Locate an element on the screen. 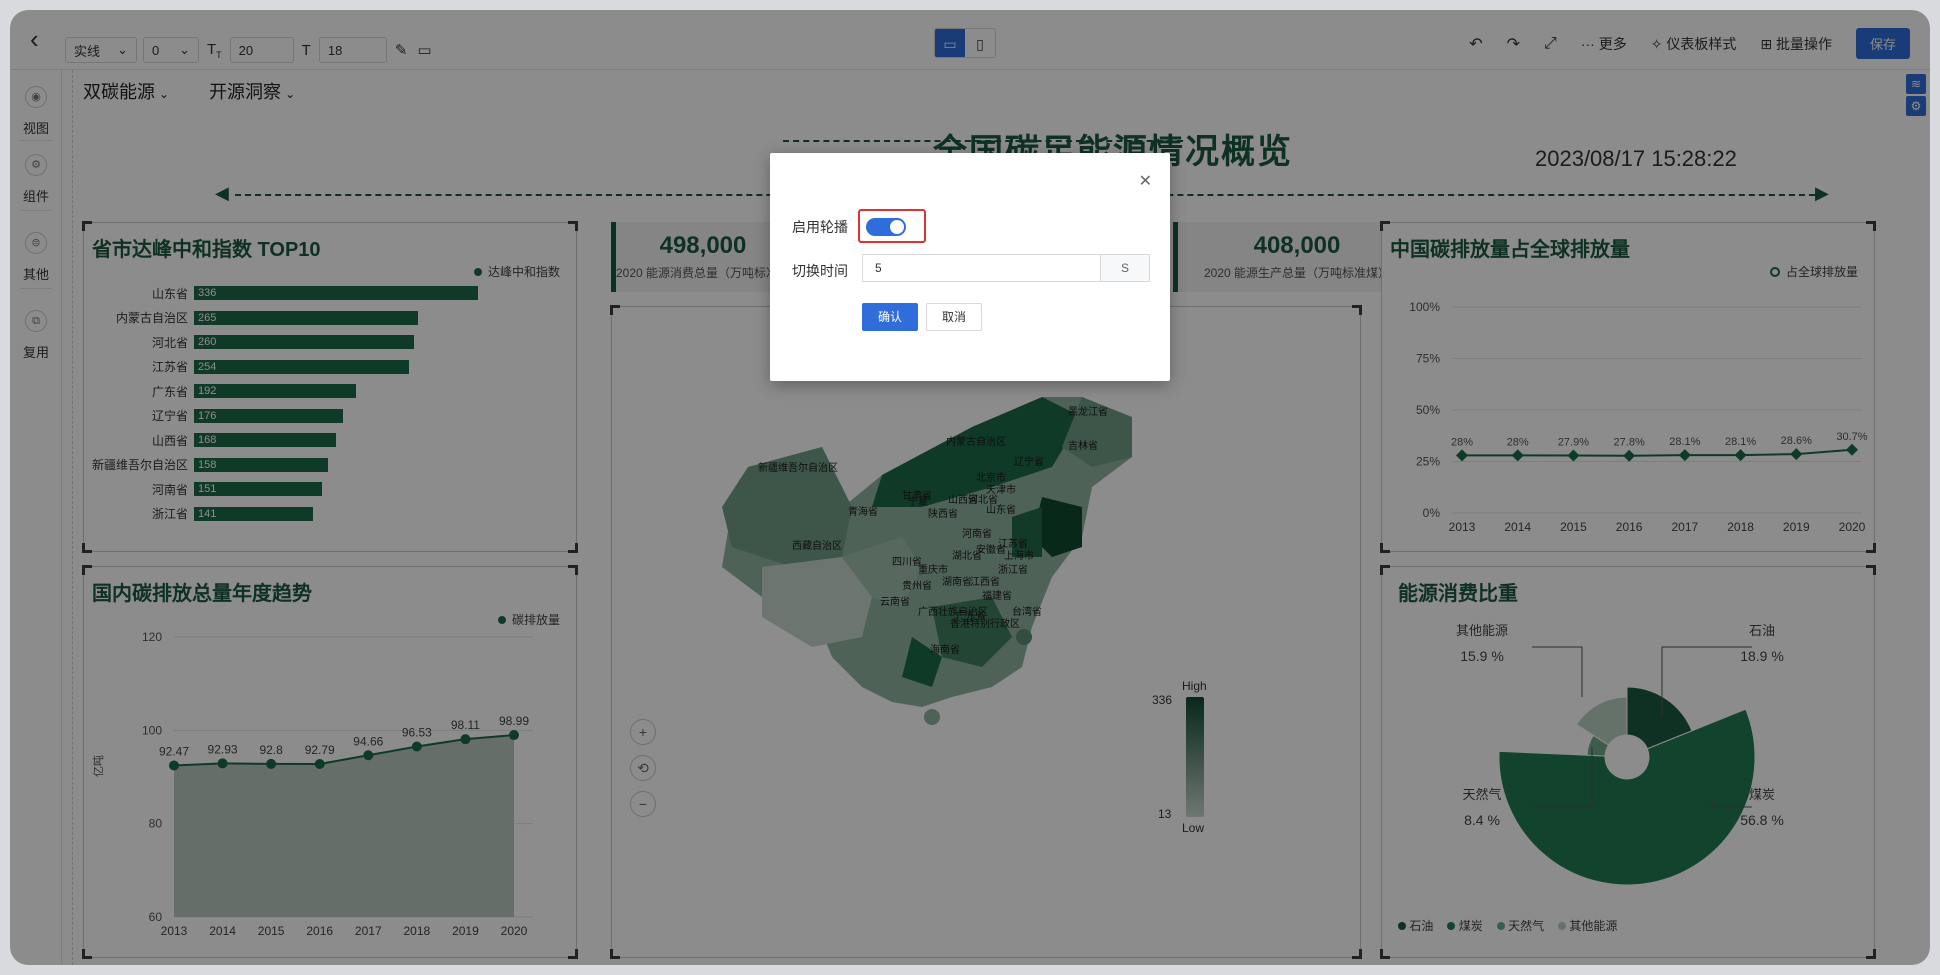 The height and width of the screenshot is (975, 1940). carousel-label: 启用轮播 is located at coordinates (820, 227).